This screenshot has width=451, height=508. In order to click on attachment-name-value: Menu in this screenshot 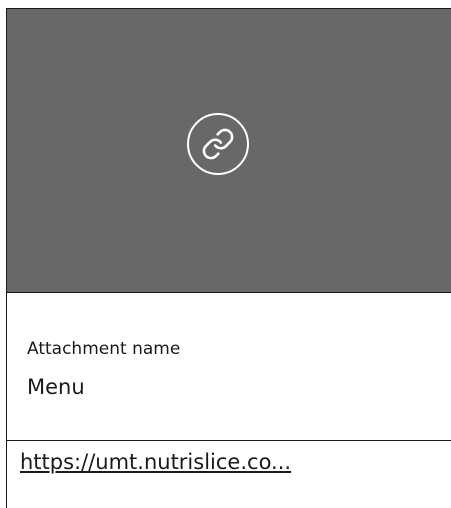, I will do `click(56, 387)`.